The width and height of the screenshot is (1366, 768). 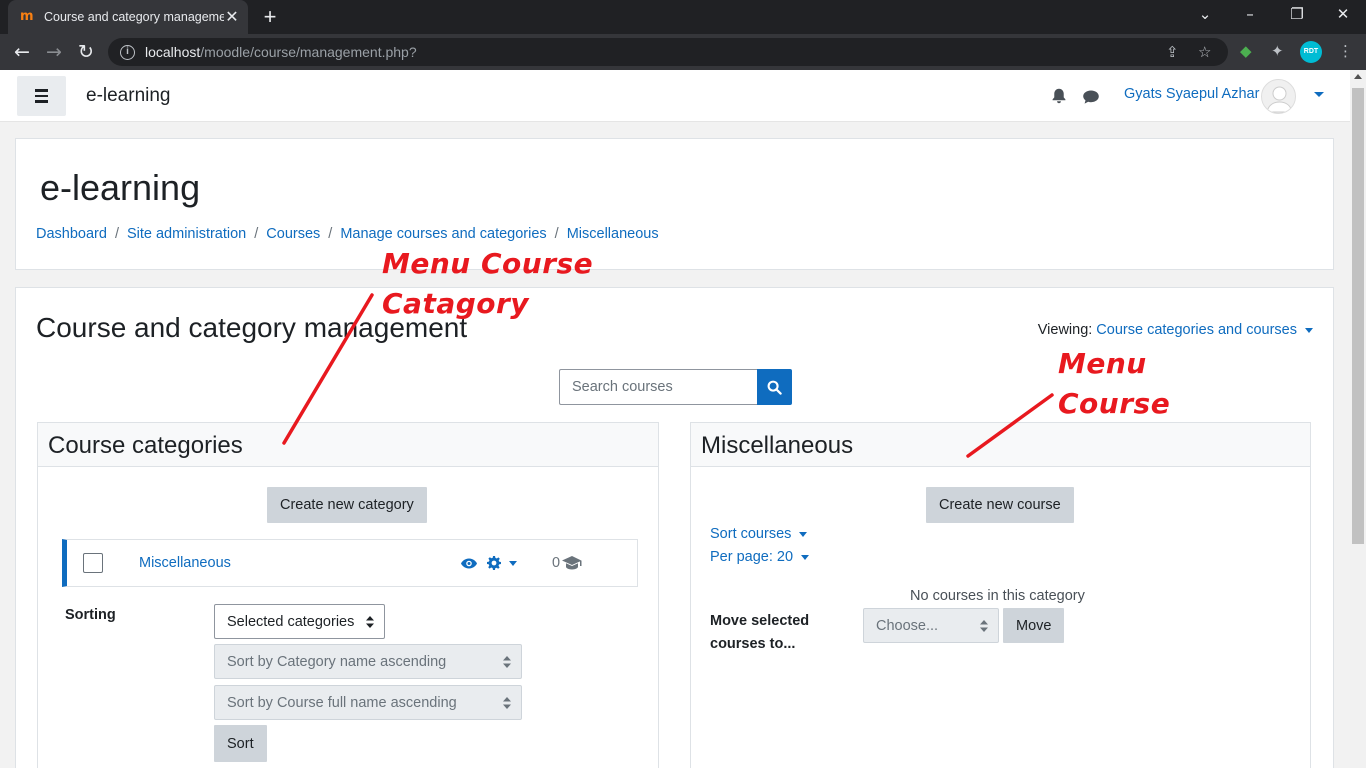 What do you see at coordinates (1279, 99) in the screenshot?
I see `user-silhouette-icon` at bounding box center [1279, 99].